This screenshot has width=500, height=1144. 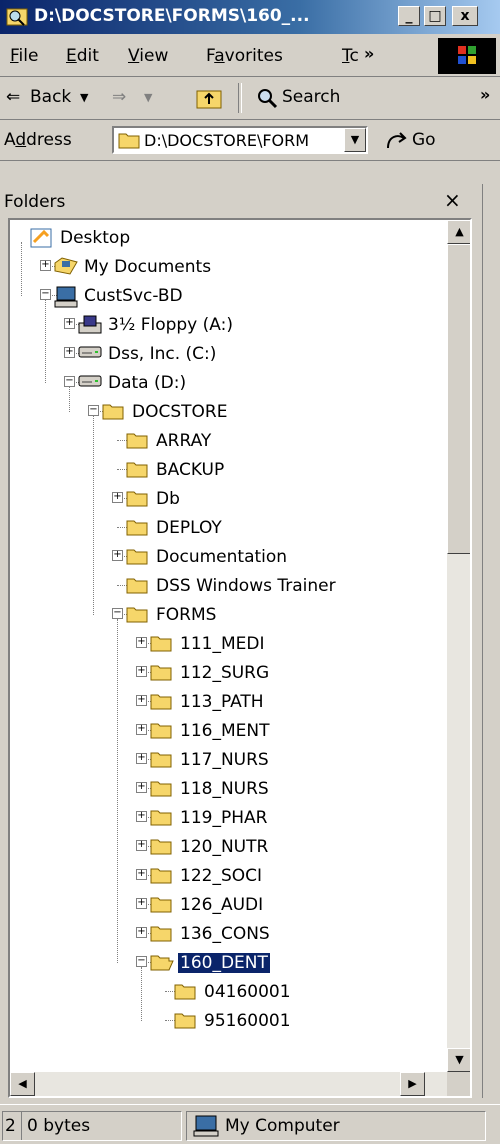 I want to click on tree-node: +118_NURS, so click(x=228, y=789).